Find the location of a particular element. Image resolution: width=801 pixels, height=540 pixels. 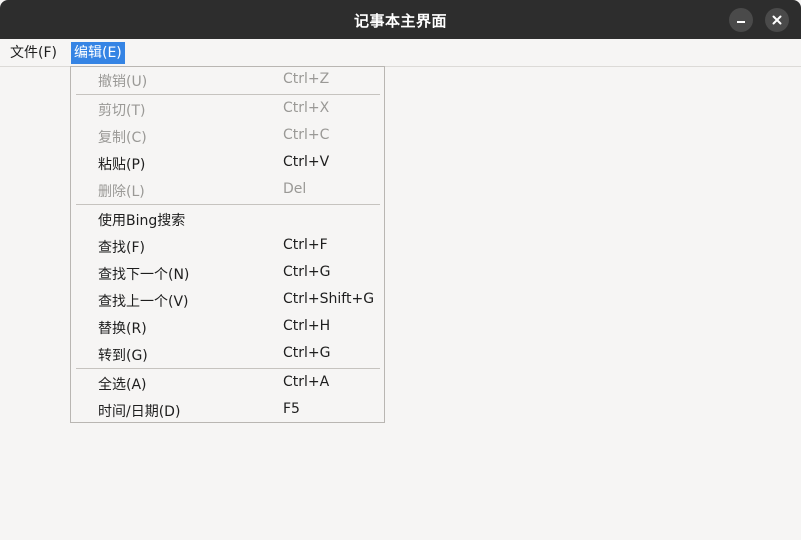

menu-item-find: 查找(F) Ctrl+F is located at coordinates (227, 246).